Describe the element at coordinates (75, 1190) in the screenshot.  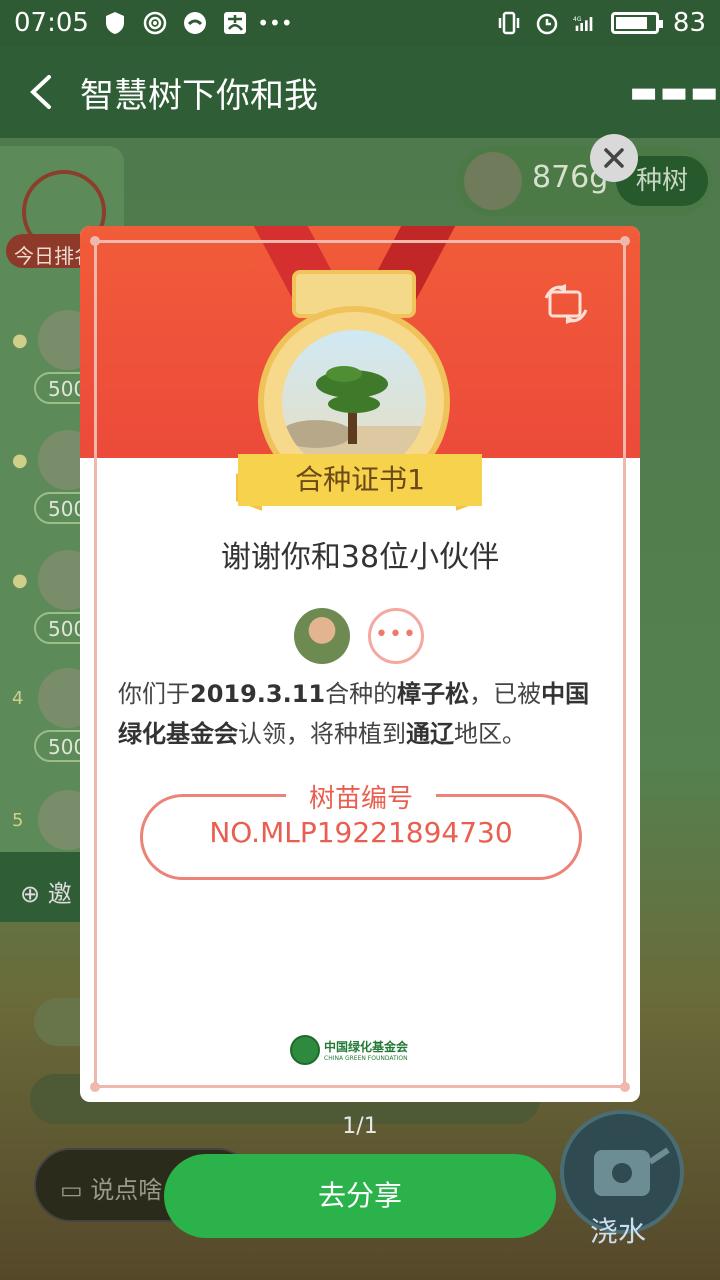
I see `message-icon: ▭` at that location.